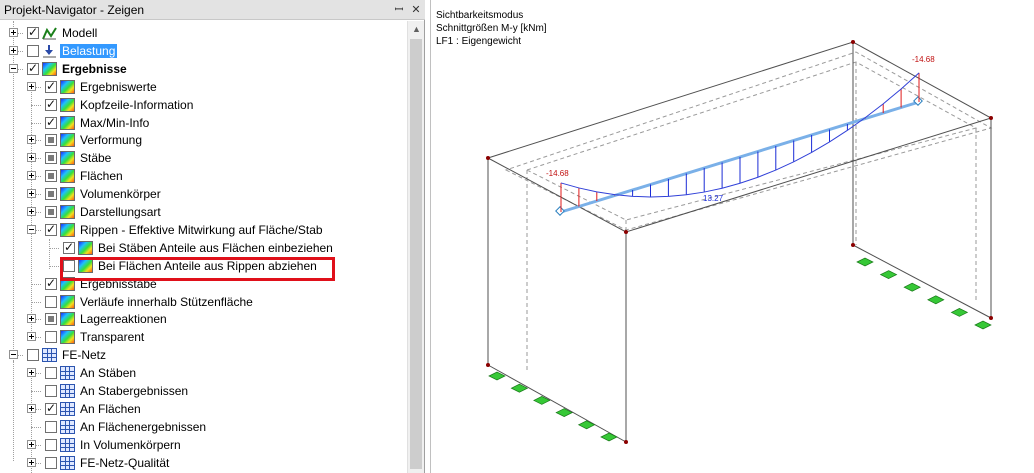 This screenshot has width=1034, height=473. What do you see at coordinates (203, 337) in the screenshot?
I see `tree-item: Transparent` at bounding box center [203, 337].